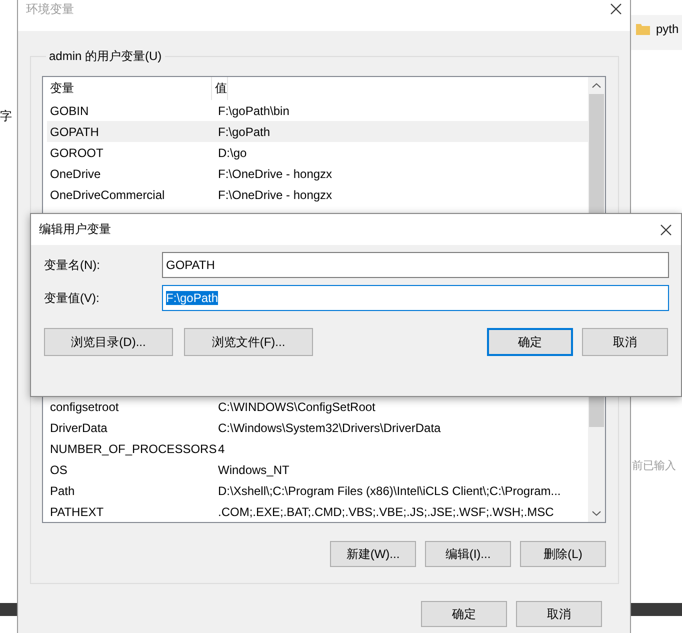 The width and height of the screenshot is (682, 633). What do you see at coordinates (317, 448) in the screenshot?
I see `list-row: NUMBER_OF_PROCESSORS4` at bounding box center [317, 448].